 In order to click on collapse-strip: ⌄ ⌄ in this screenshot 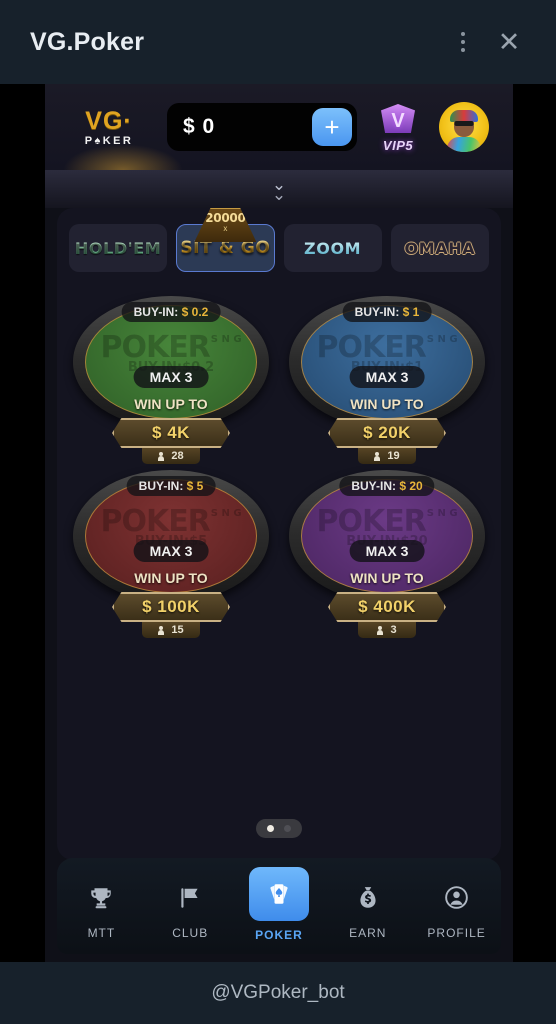, I will do `click(279, 189)`.